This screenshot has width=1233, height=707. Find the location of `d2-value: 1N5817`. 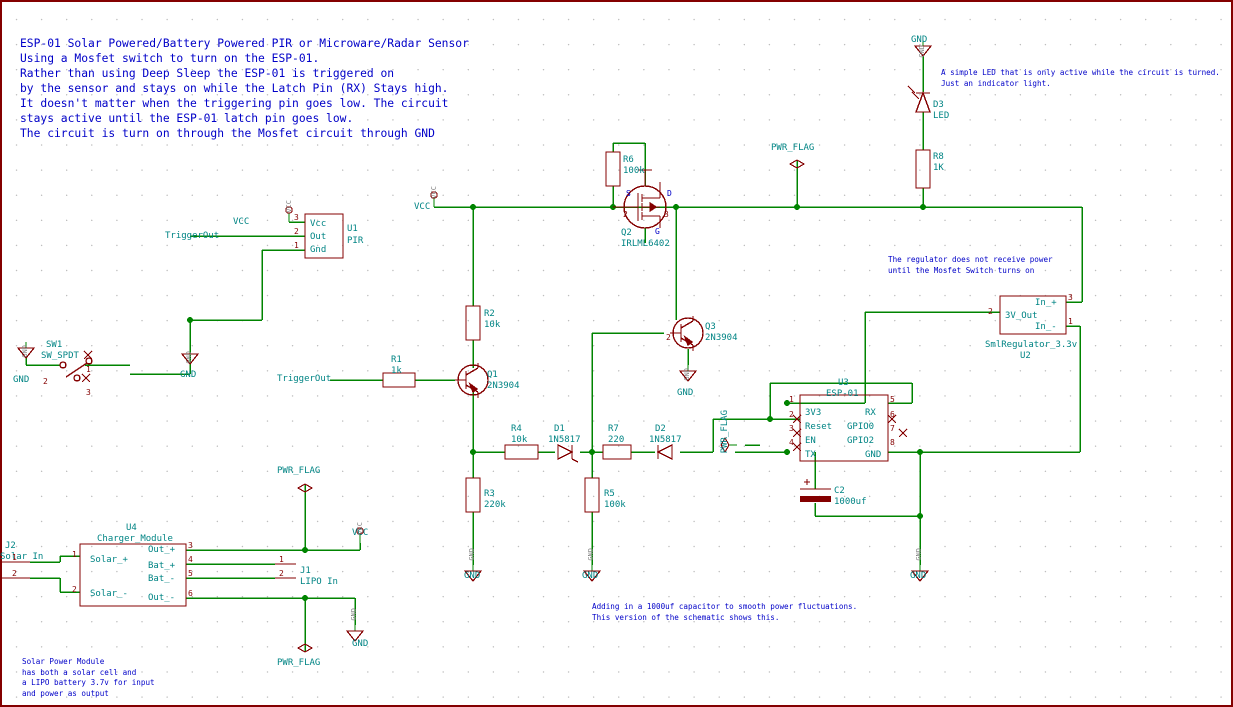

d2-value: 1N5817 is located at coordinates (665, 440).